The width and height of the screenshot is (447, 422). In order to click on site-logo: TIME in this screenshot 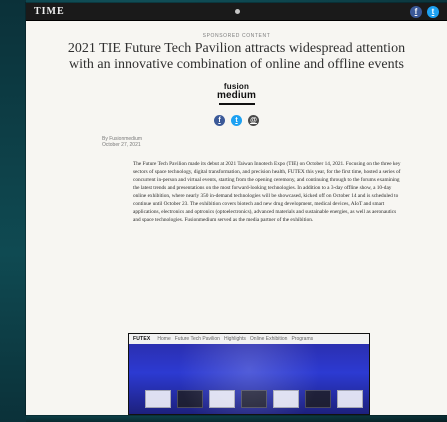, I will do `click(49, 11)`.